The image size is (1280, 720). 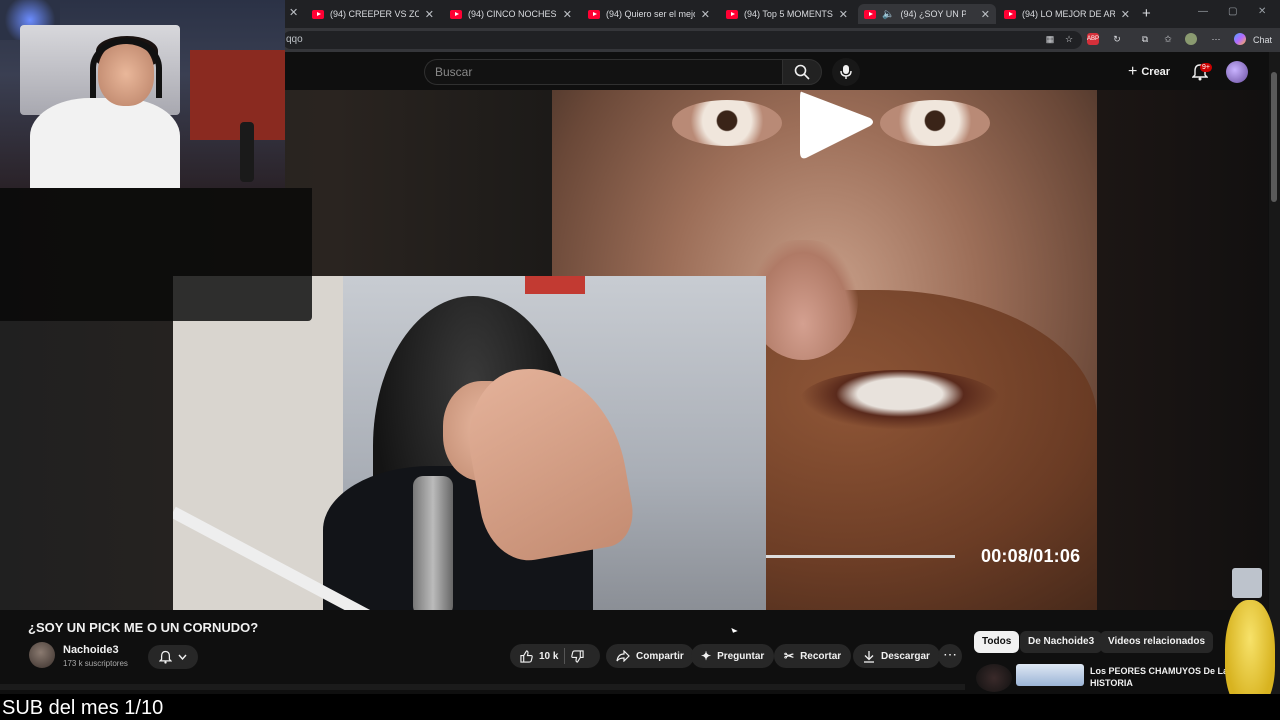 I want to click on voice-search-button, so click(x=846, y=72).